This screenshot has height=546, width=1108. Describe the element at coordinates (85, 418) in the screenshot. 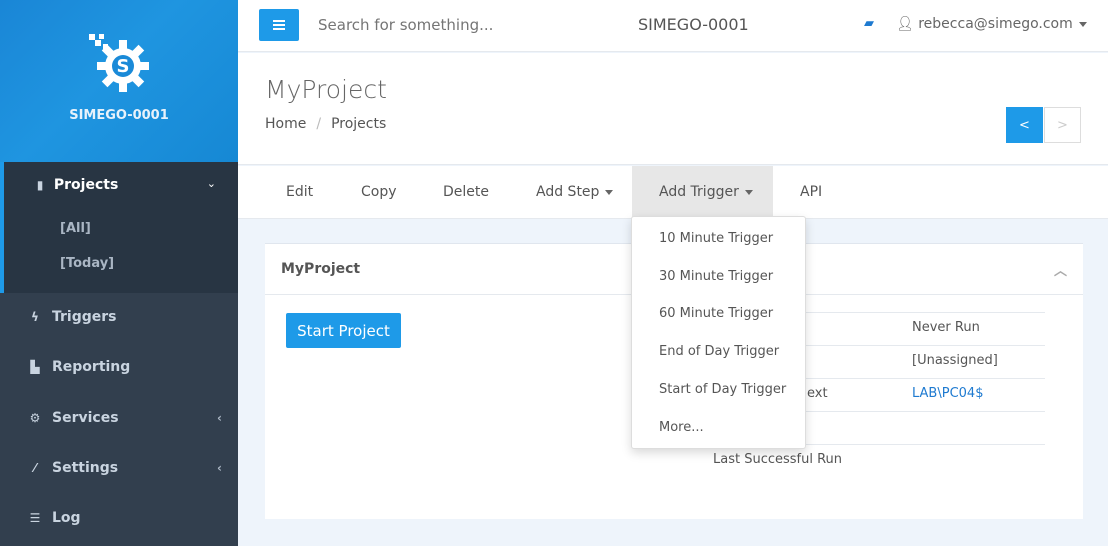

I see `sidebar-item-label: Services` at that location.